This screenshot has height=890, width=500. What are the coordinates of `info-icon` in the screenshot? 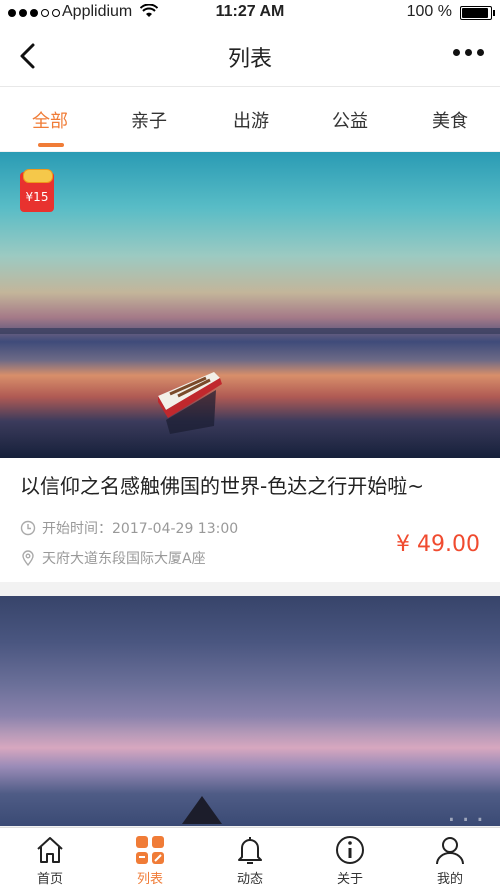 It's located at (350, 850).